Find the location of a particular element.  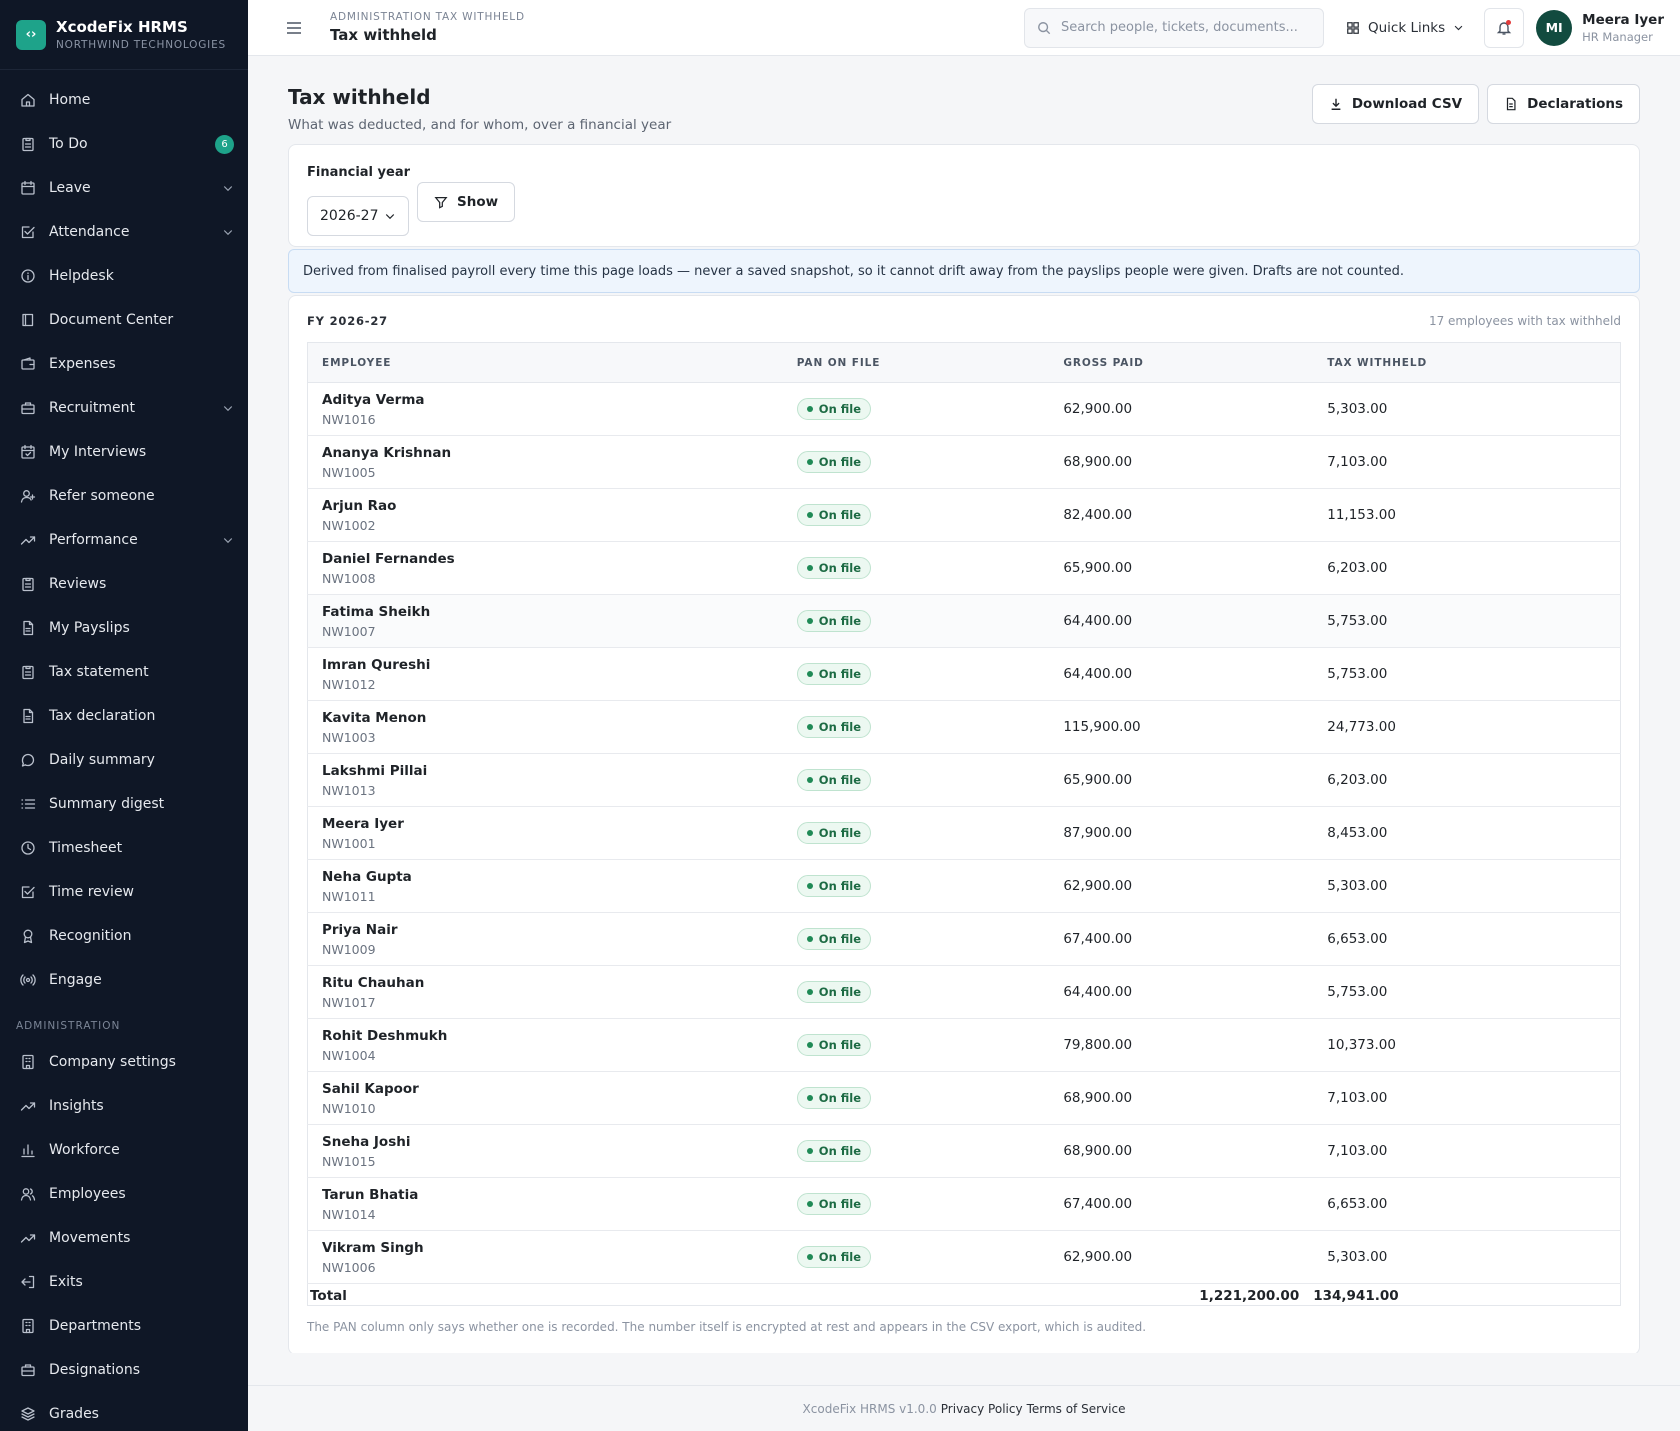

gross-paid-cell: 67,400.00 is located at coordinates (1181, 1204).